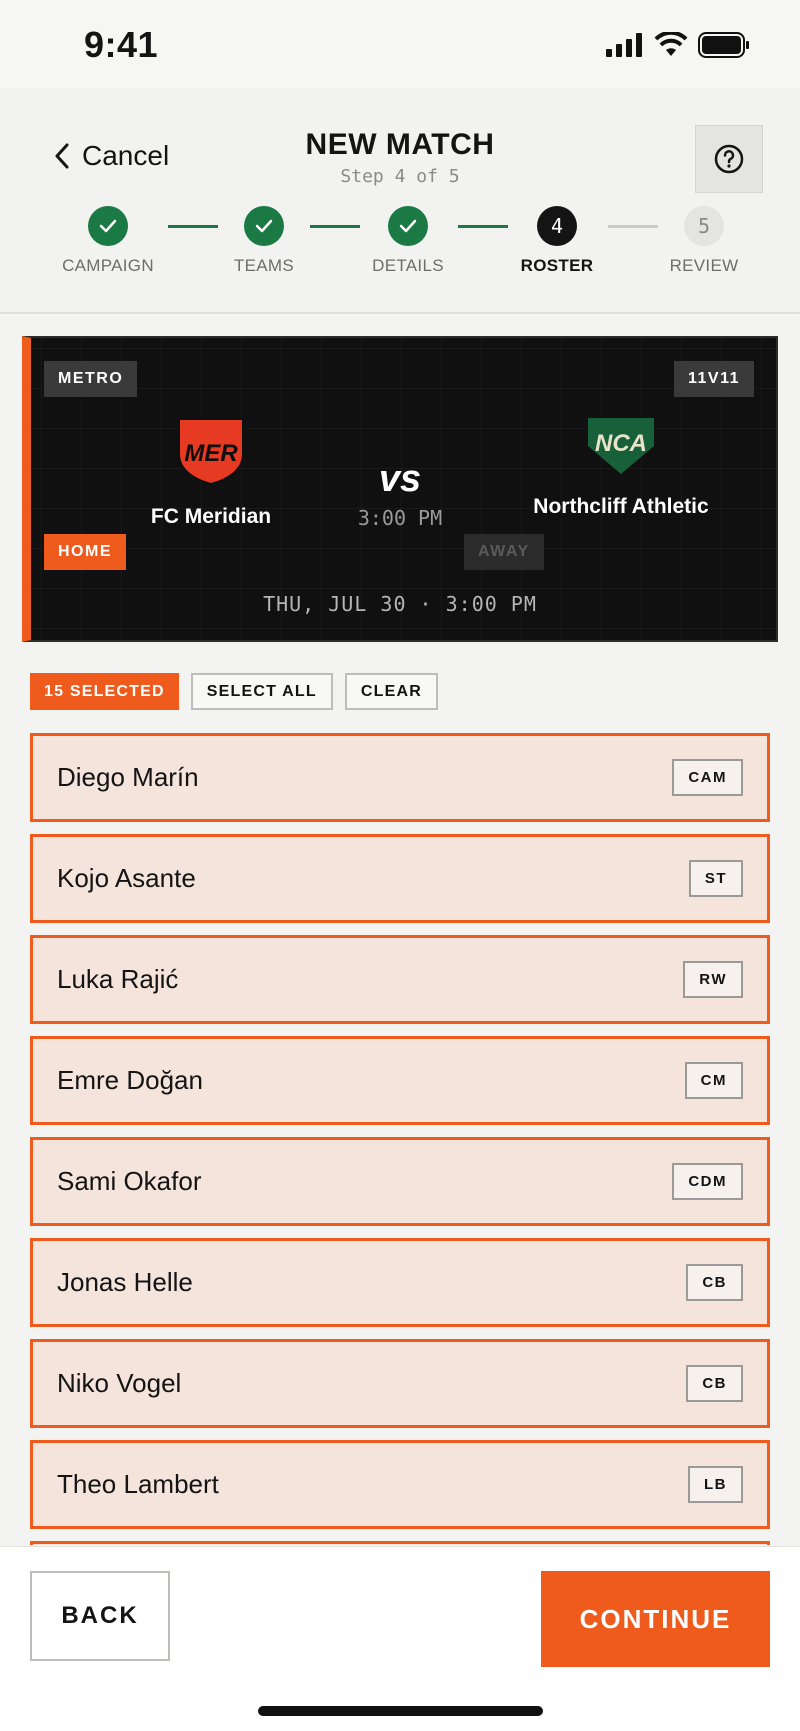 The height and width of the screenshot is (1731, 800). I want to click on step-label: ROSTER, so click(557, 265).